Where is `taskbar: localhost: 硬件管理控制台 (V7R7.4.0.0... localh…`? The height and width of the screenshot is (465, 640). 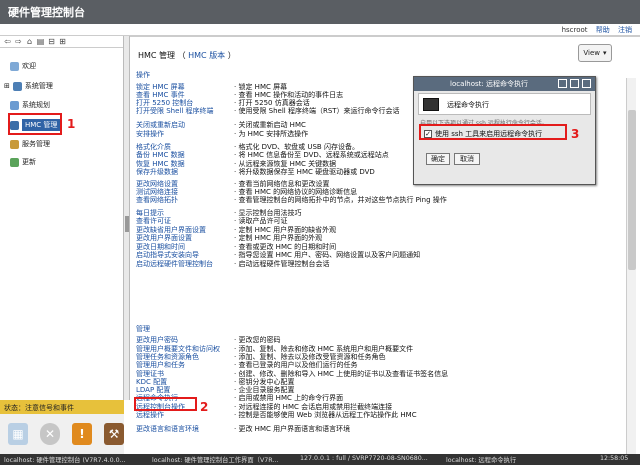
taskbar: localhost: 硬件管理控制台 (V7R7.4.0.0... localh… is located at coordinates (320, 459).